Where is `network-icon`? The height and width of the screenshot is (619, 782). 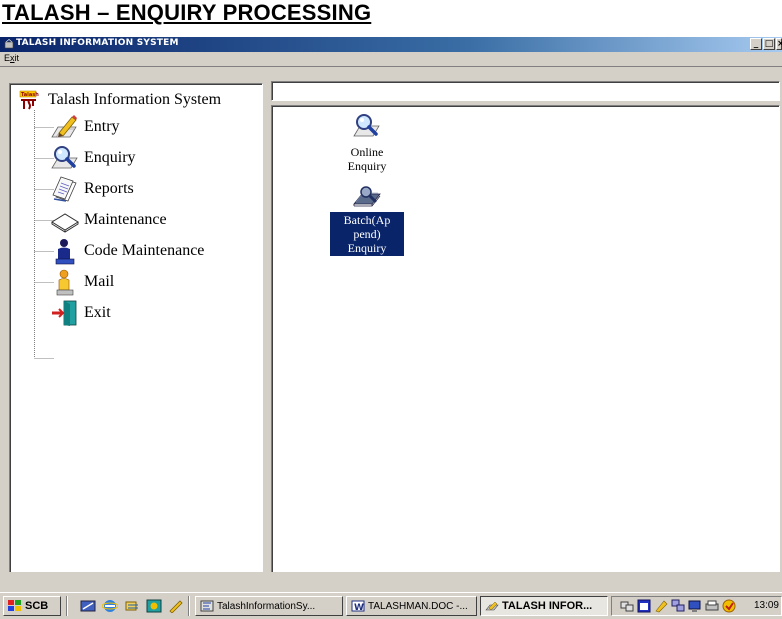
network-icon is located at coordinates (627, 606).